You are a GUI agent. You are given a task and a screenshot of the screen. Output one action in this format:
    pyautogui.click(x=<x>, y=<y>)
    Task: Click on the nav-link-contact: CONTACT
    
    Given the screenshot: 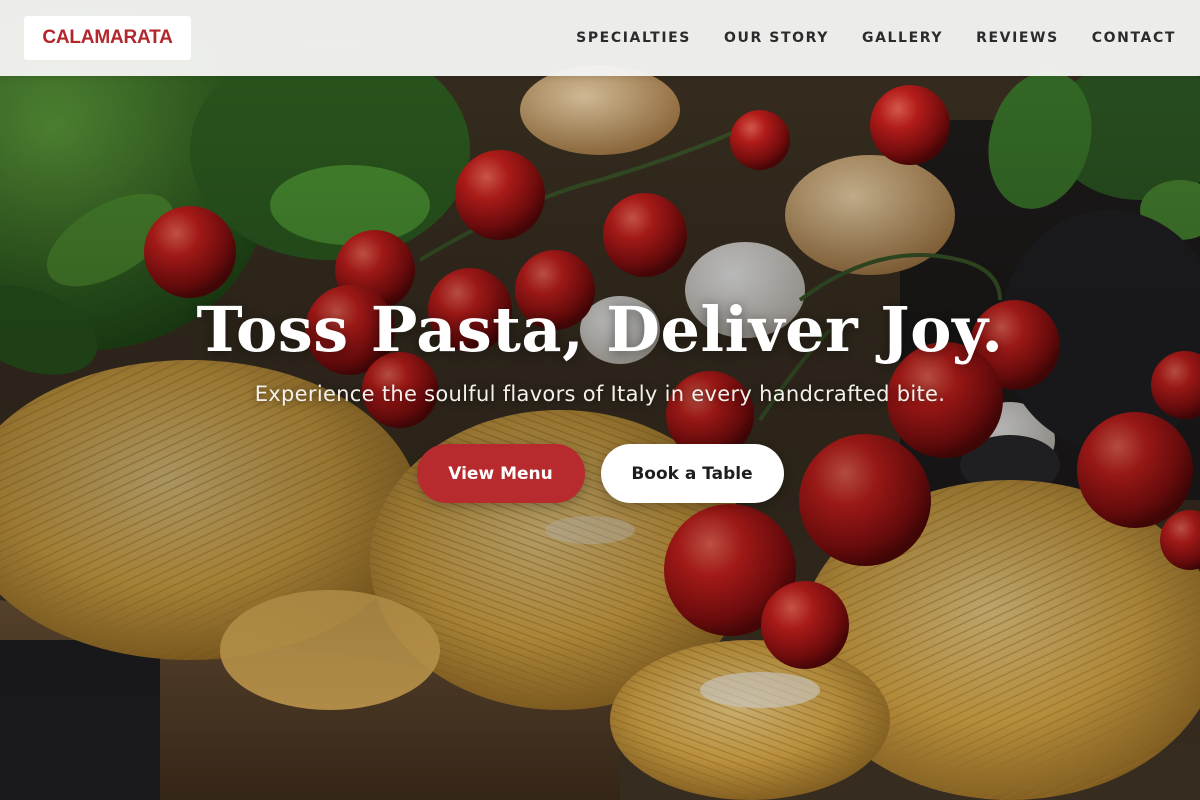 What is the action you would take?
    pyautogui.click(x=1134, y=38)
    